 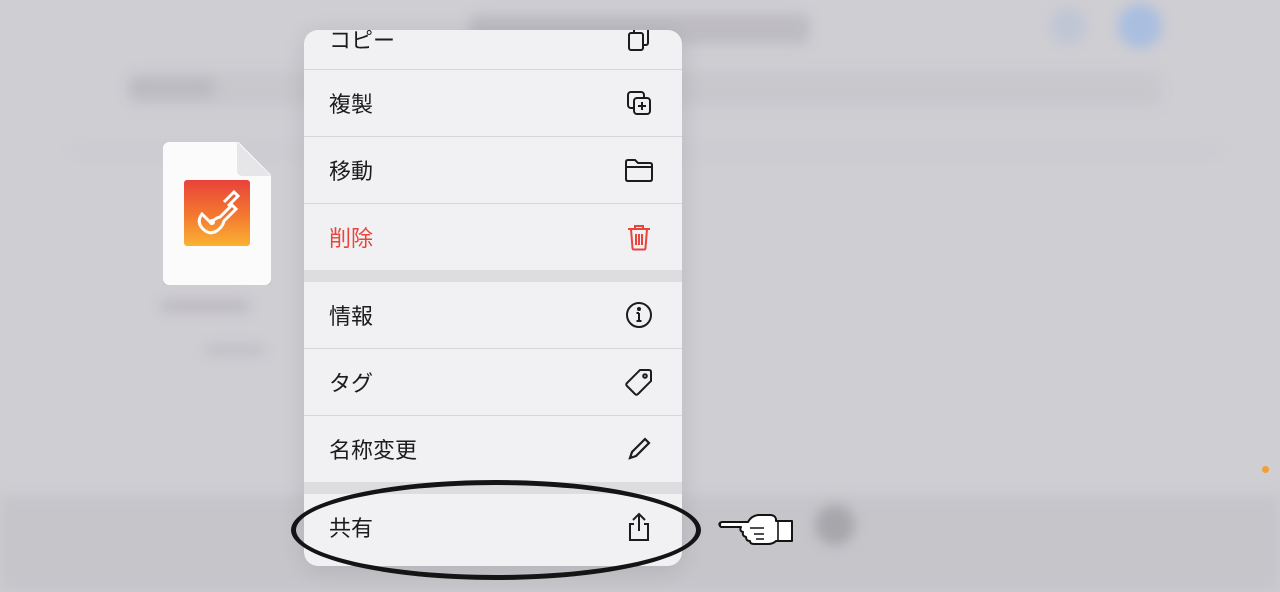 What do you see at coordinates (835, 525) in the screenshot?
I see `background-avatar` at bounding box center [835, 525].